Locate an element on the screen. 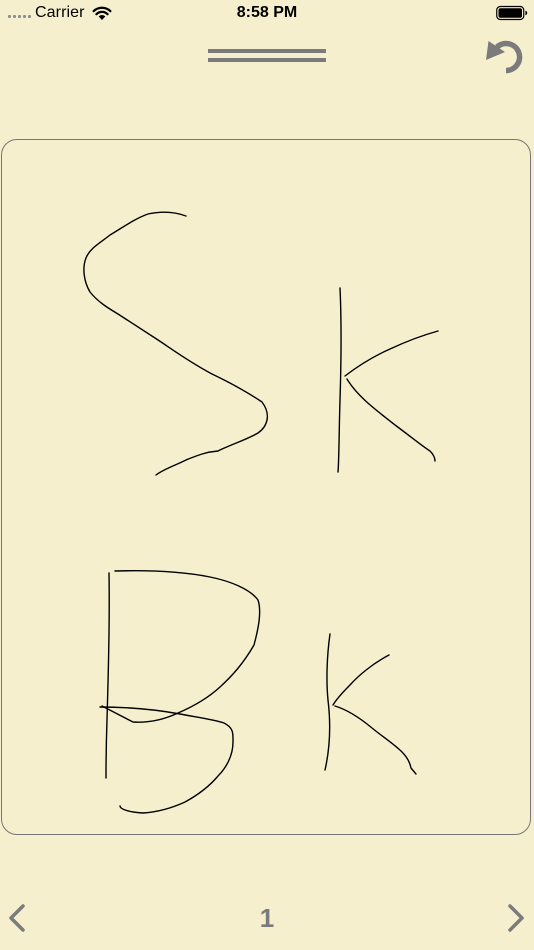 Image resolution: width=534 pixels, height=950 pixels. drag-handle-icon is located at coordinates (267, 56).